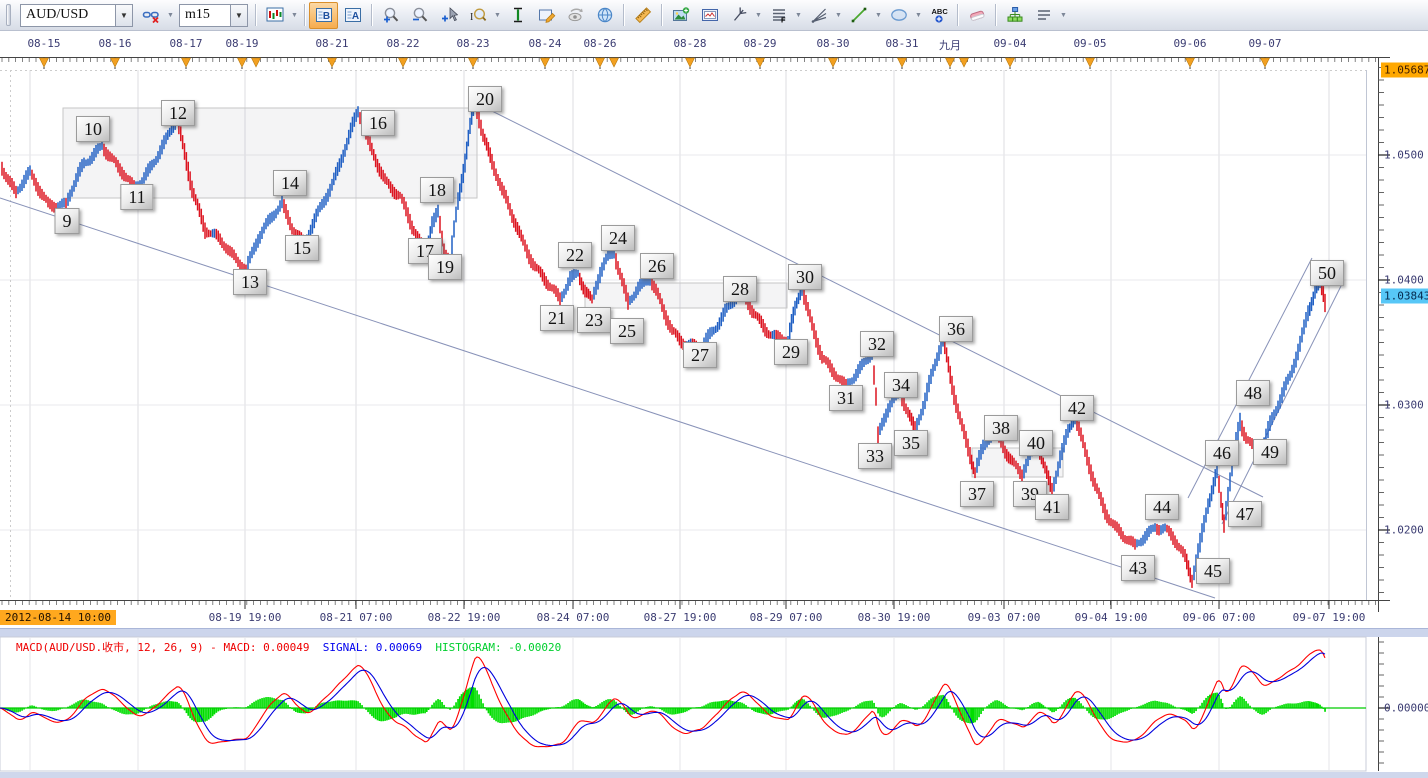 The image size is (1428, 778). What do you see at coordinates (545, 43) in the screenshot?
I see `top-time-label: 08-24` at bounding box center [545, 43].